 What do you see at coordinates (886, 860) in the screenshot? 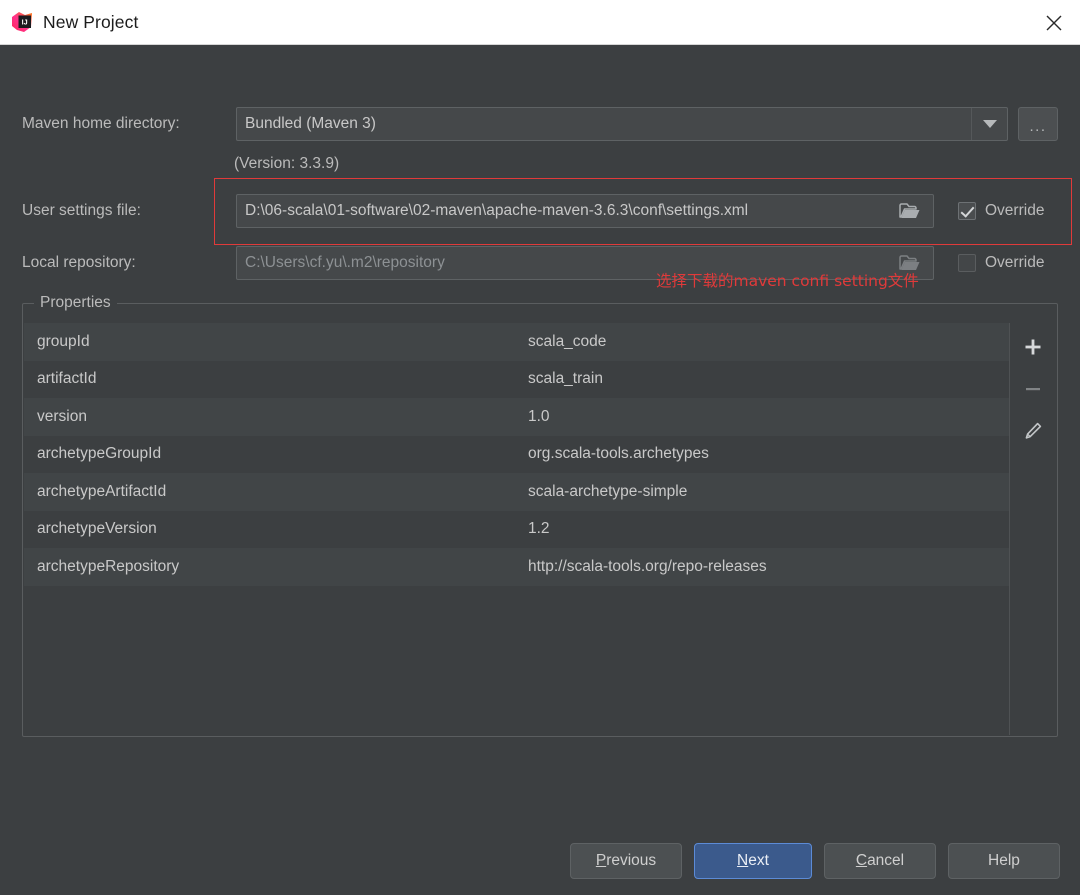
I see `cancel-button-label: ancel` at bounding box center [886, 860].